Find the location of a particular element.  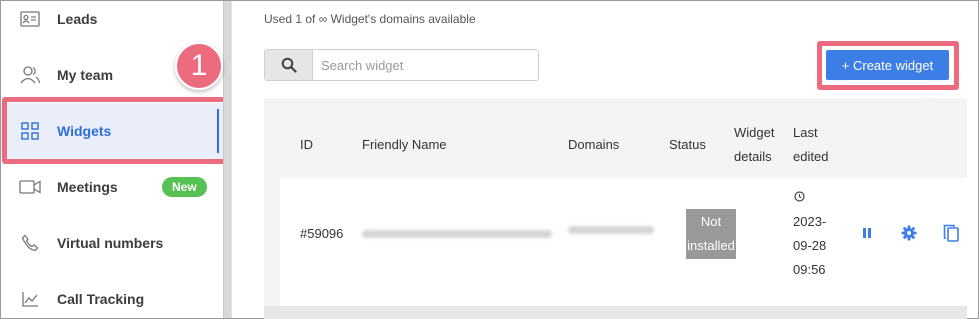

status-badge: Not installed is located at coordinates (711, 234).